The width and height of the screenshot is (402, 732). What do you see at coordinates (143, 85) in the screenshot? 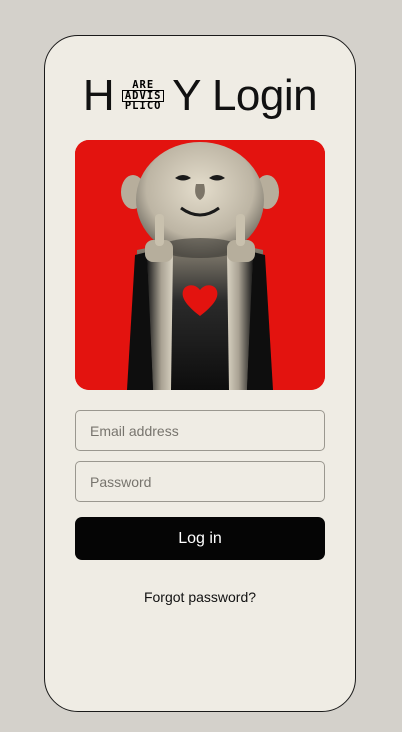
I see `badge-top-text: ARE` at bounding box center [143, 85].